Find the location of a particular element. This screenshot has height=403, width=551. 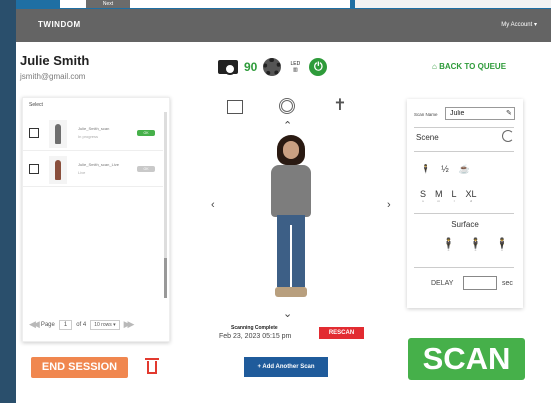

size-option-s: Ss is located at coordinates (423, 196).